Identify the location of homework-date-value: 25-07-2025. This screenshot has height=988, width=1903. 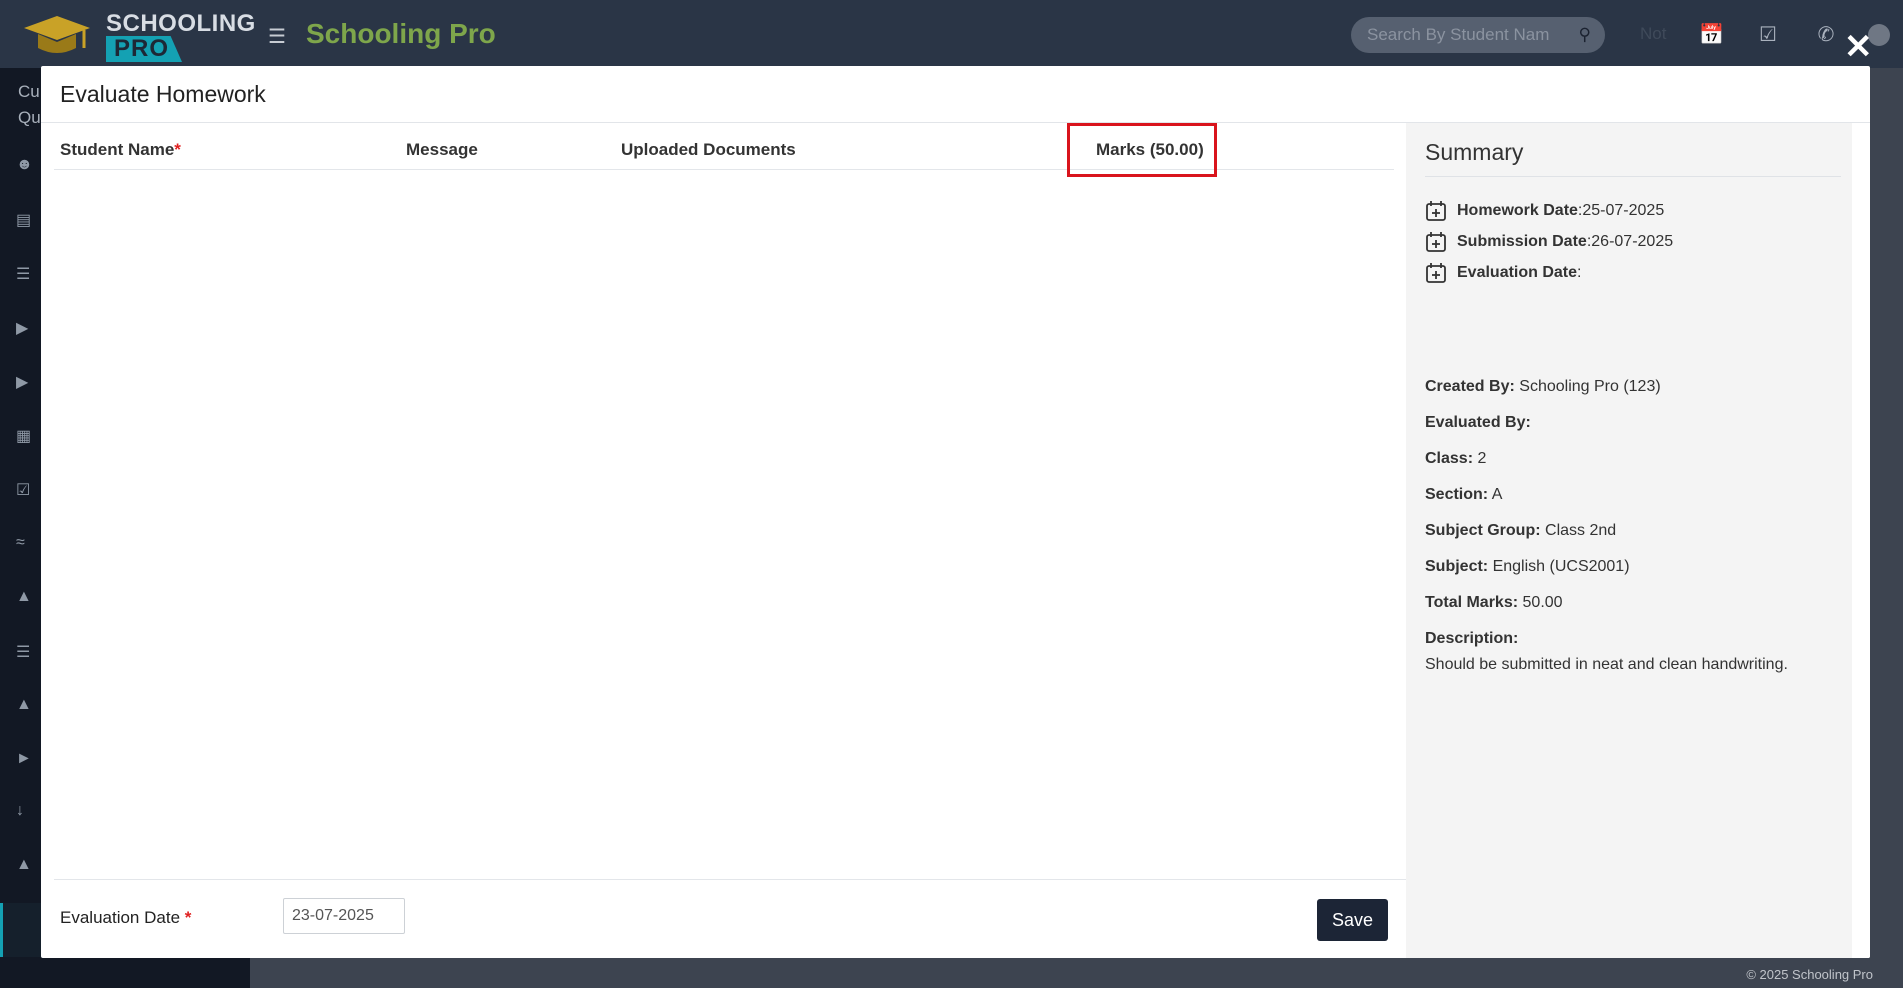
(1623, 210).